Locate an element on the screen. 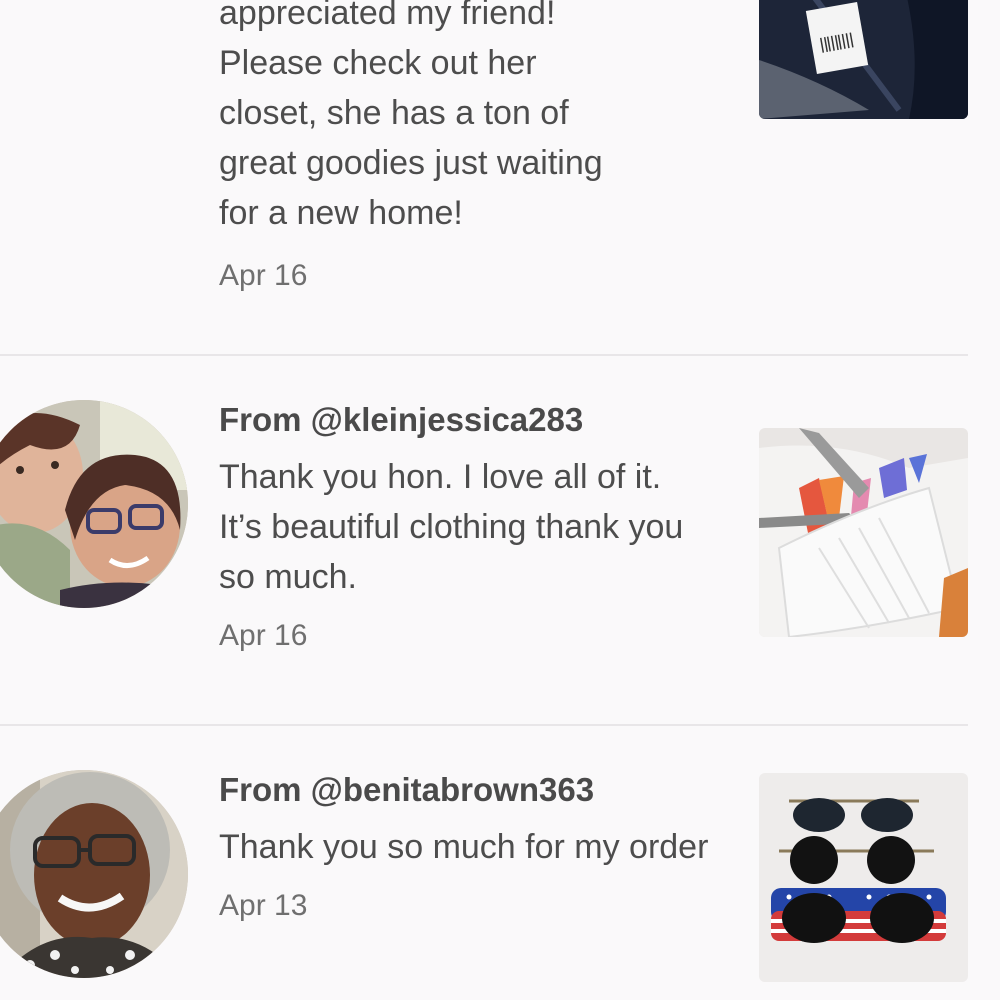 The image size is (1000, 1000). message-line: appreciated my friend! is located at coordinates (387, 16).